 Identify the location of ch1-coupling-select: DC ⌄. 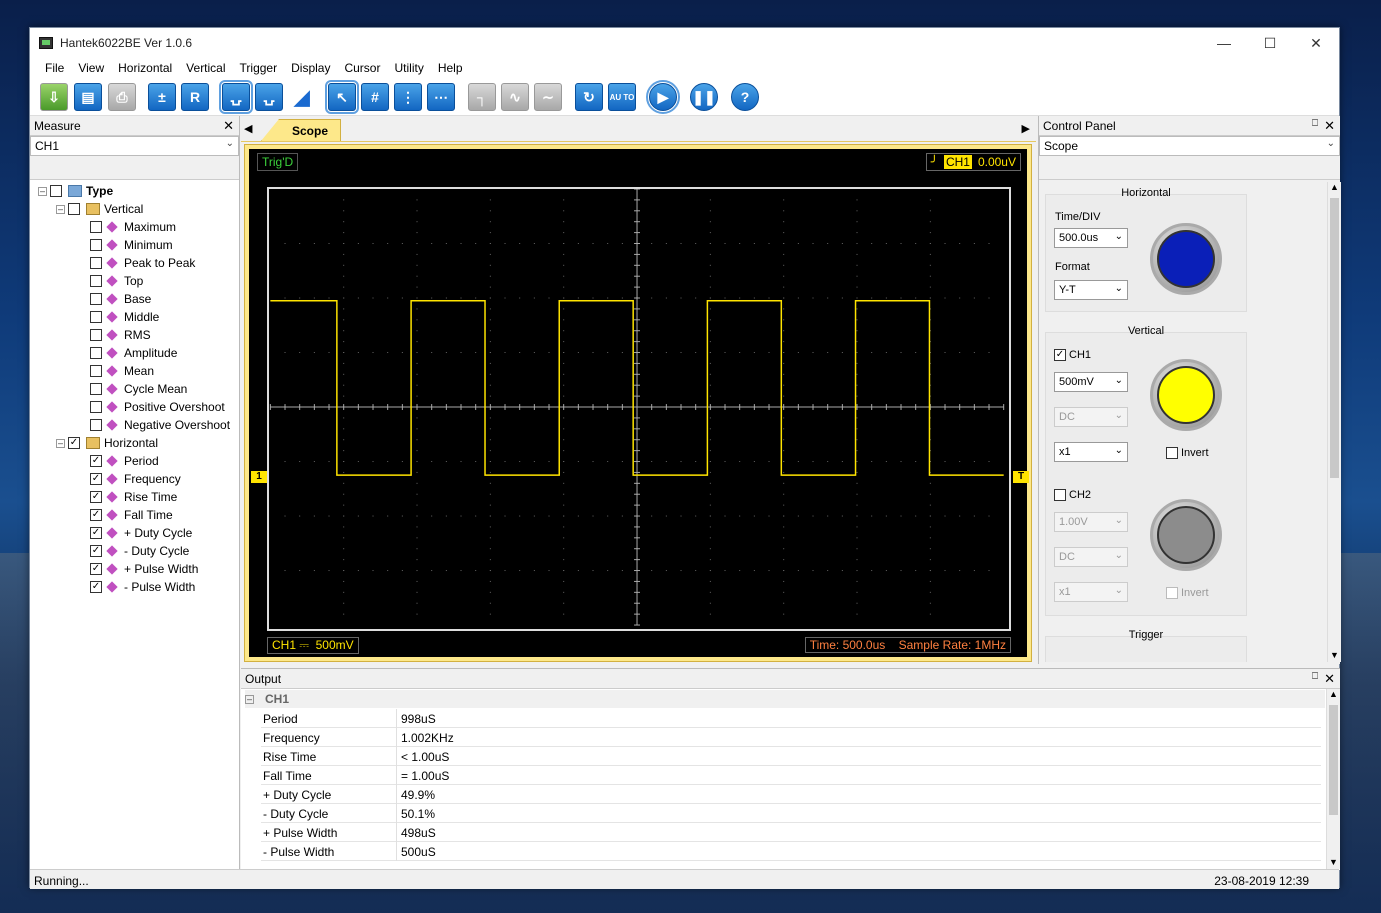
(1091, 417).